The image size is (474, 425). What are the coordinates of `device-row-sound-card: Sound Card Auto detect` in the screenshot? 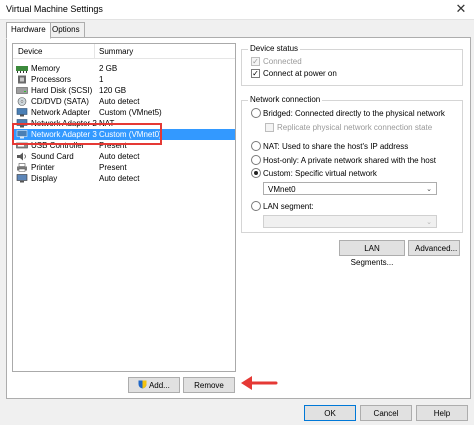 It's located at (124, 156).